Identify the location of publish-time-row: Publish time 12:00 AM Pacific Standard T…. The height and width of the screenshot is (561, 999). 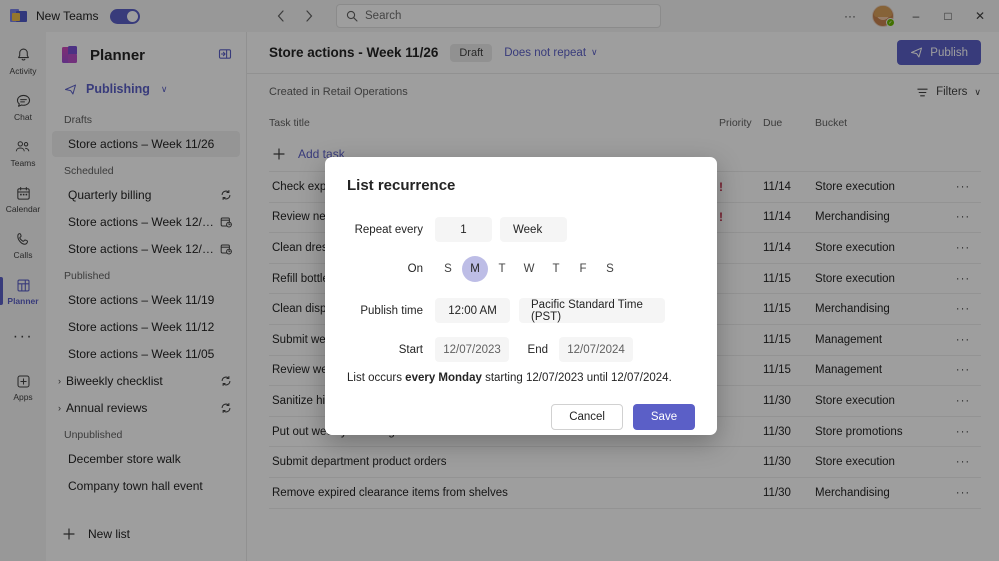
(521, 310).